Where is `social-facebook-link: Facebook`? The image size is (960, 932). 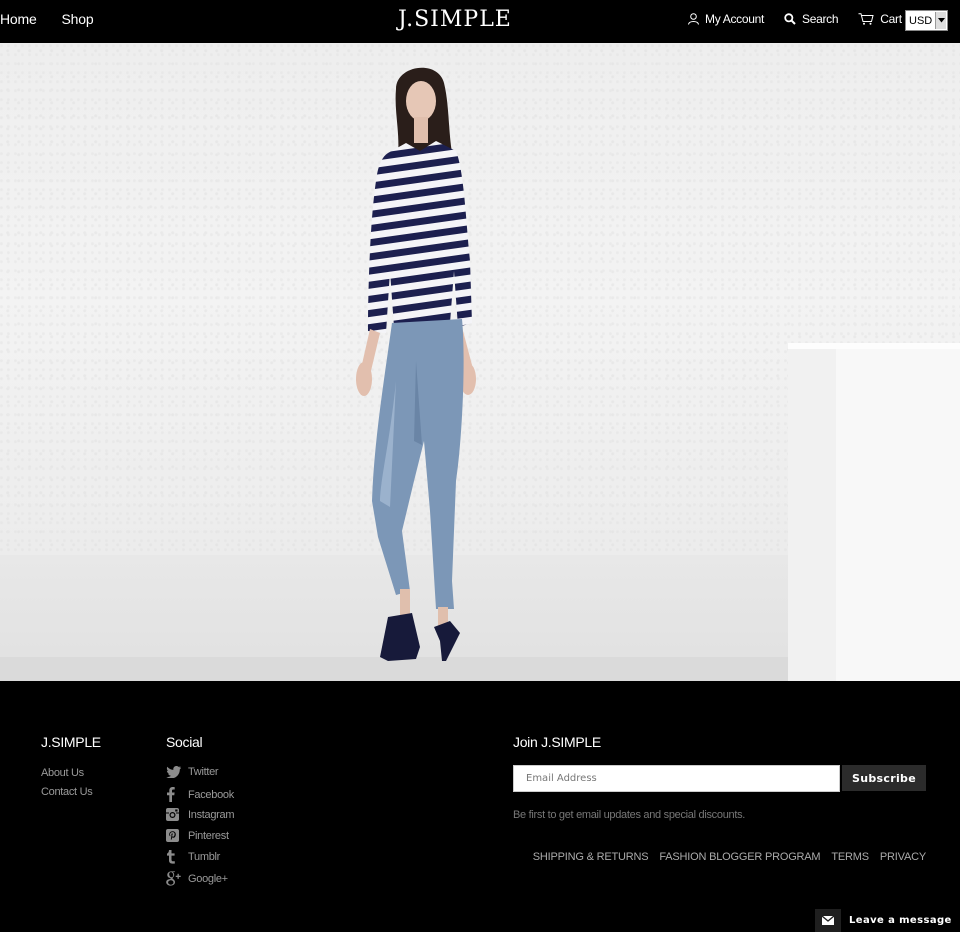
social-facebook-link: Facebook is located at coordinates (200, 794).